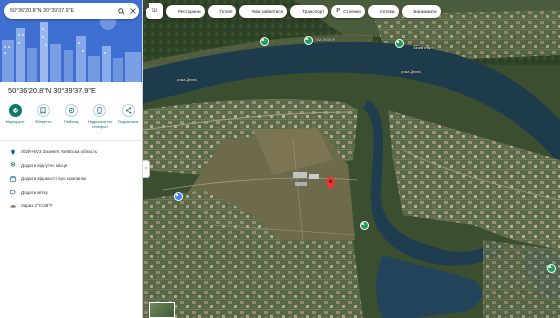 This screenshot has width=560, height=318. I want to click on add-business-text: Додати відомості про компанію, so click(54, 179).